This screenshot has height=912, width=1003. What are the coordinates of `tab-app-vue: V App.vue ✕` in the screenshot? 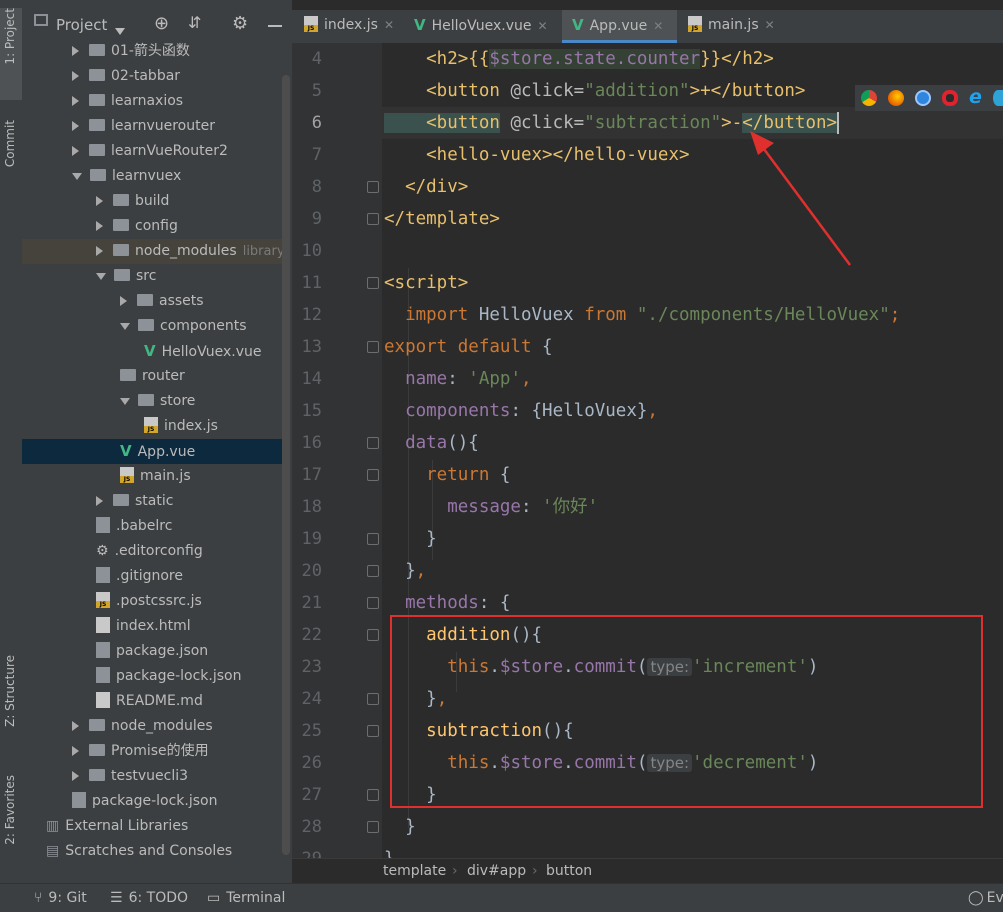 It's located at (619, 26).